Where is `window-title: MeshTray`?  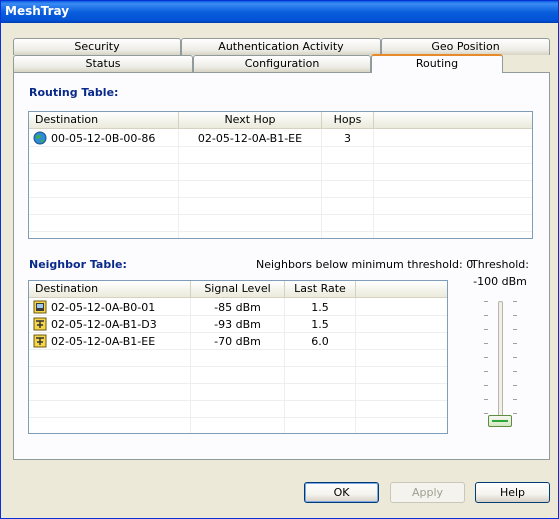 window-title: MeshTray is located at coordinates (279, 12).